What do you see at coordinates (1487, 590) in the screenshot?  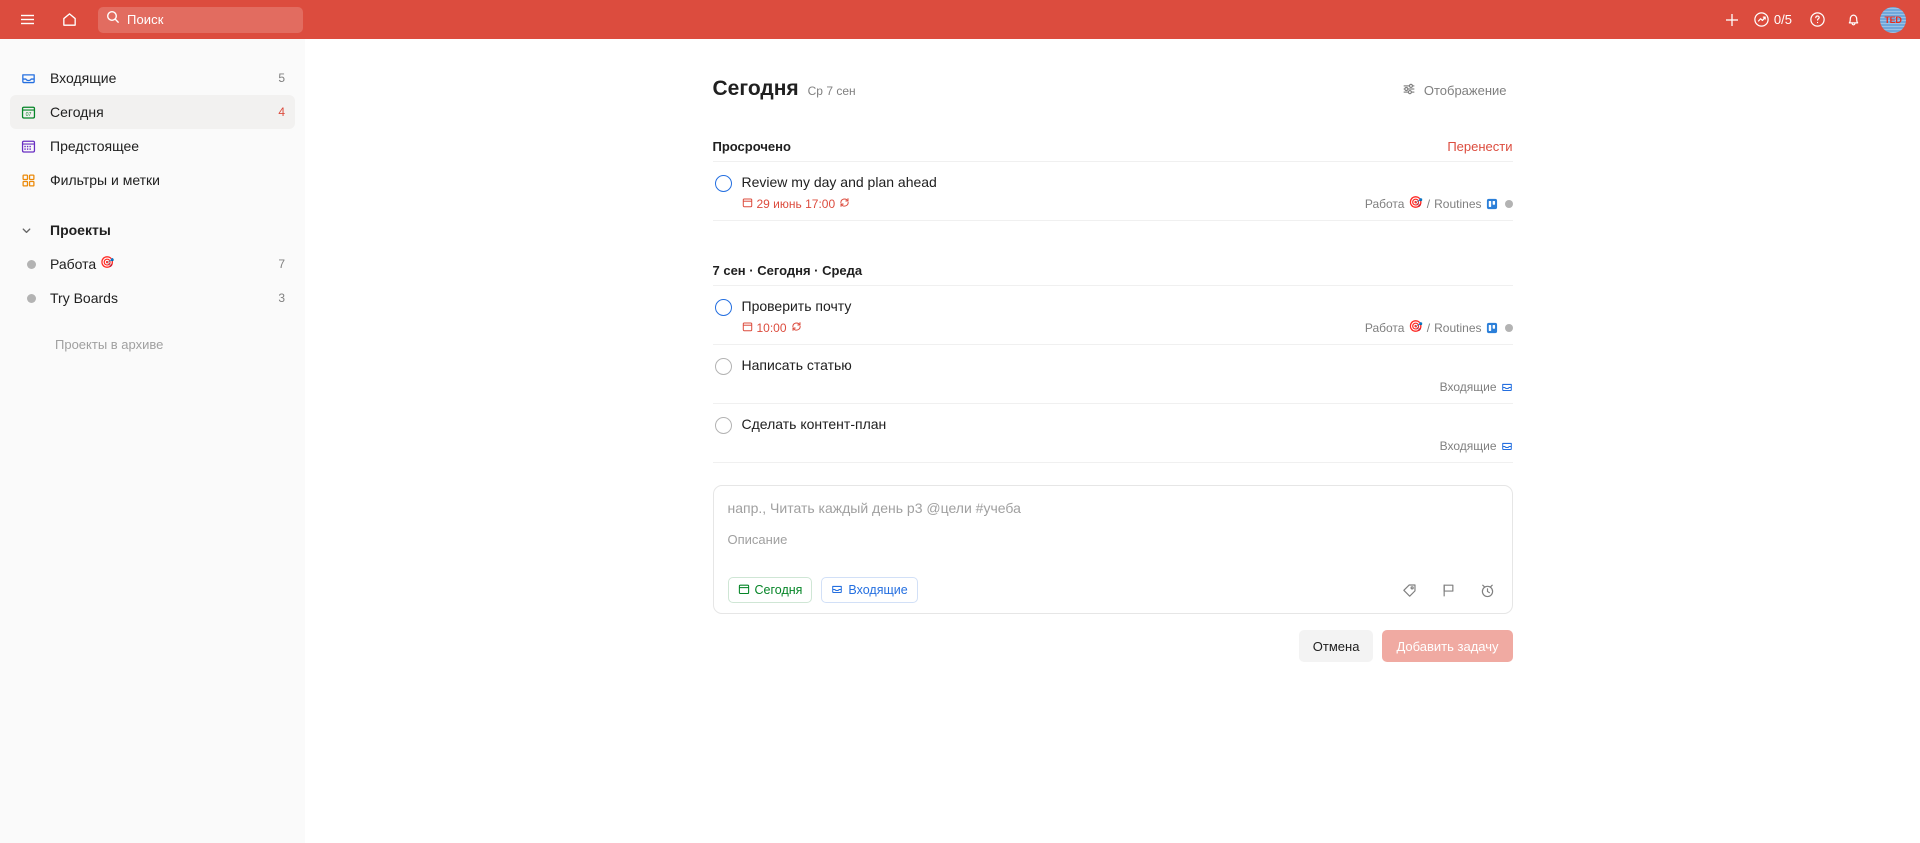 I see `alarm-reminder-icon` at bounding box center [1487, 590].